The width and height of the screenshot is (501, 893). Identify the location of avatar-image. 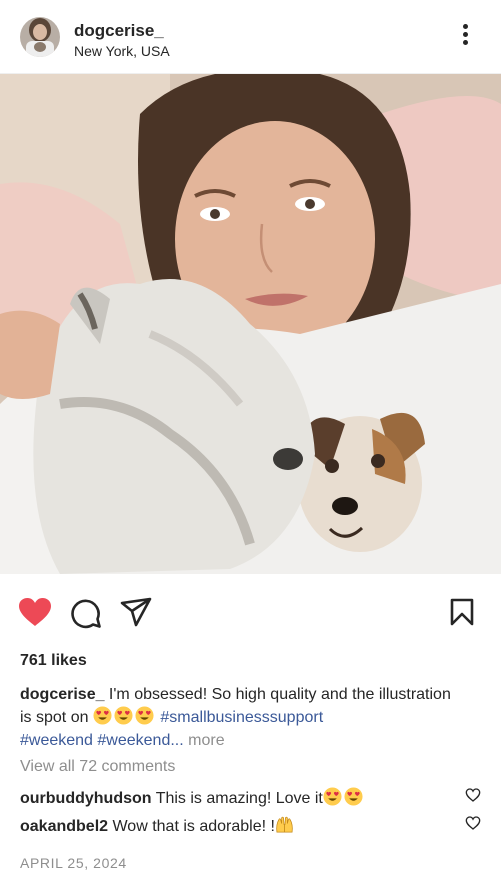
(40, 37).